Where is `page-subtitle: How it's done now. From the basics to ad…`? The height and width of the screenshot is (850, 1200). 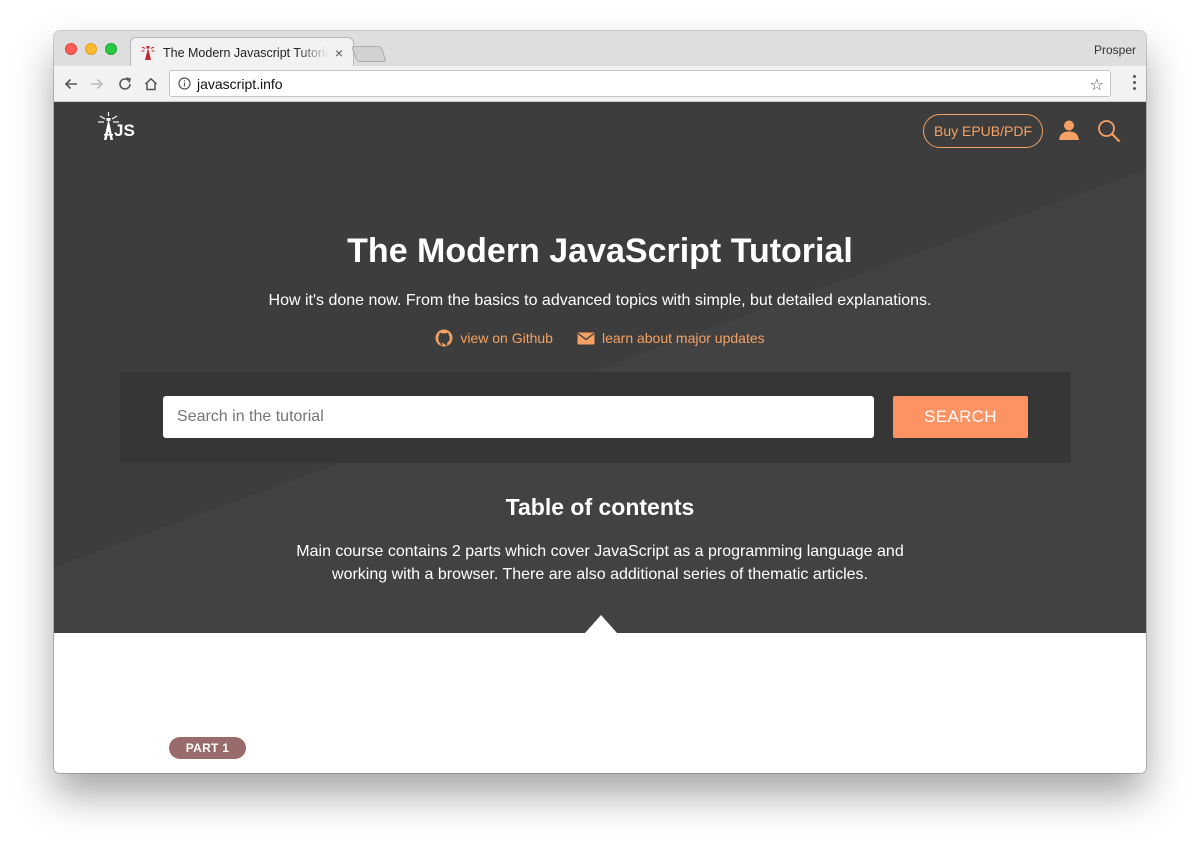 page-subtitle: How it's done now. From the basics to ad… is located at coordinates (600, 300).